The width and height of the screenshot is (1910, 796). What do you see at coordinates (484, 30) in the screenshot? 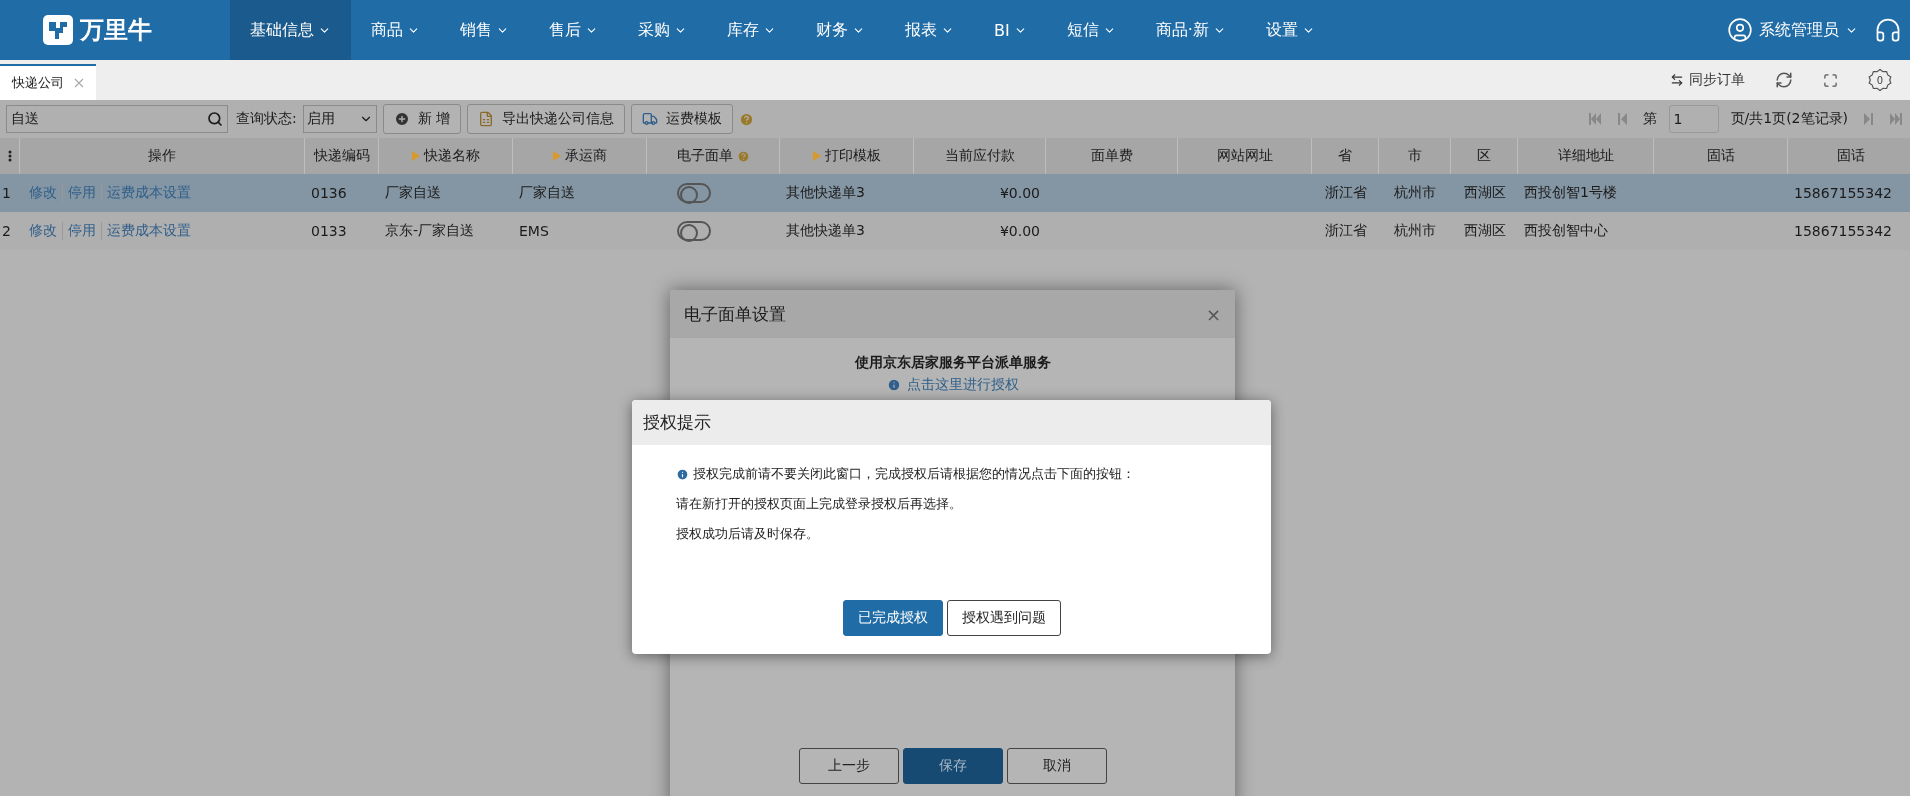
I see `nav-menu-item: 销售` at bounding box center [484, 30].